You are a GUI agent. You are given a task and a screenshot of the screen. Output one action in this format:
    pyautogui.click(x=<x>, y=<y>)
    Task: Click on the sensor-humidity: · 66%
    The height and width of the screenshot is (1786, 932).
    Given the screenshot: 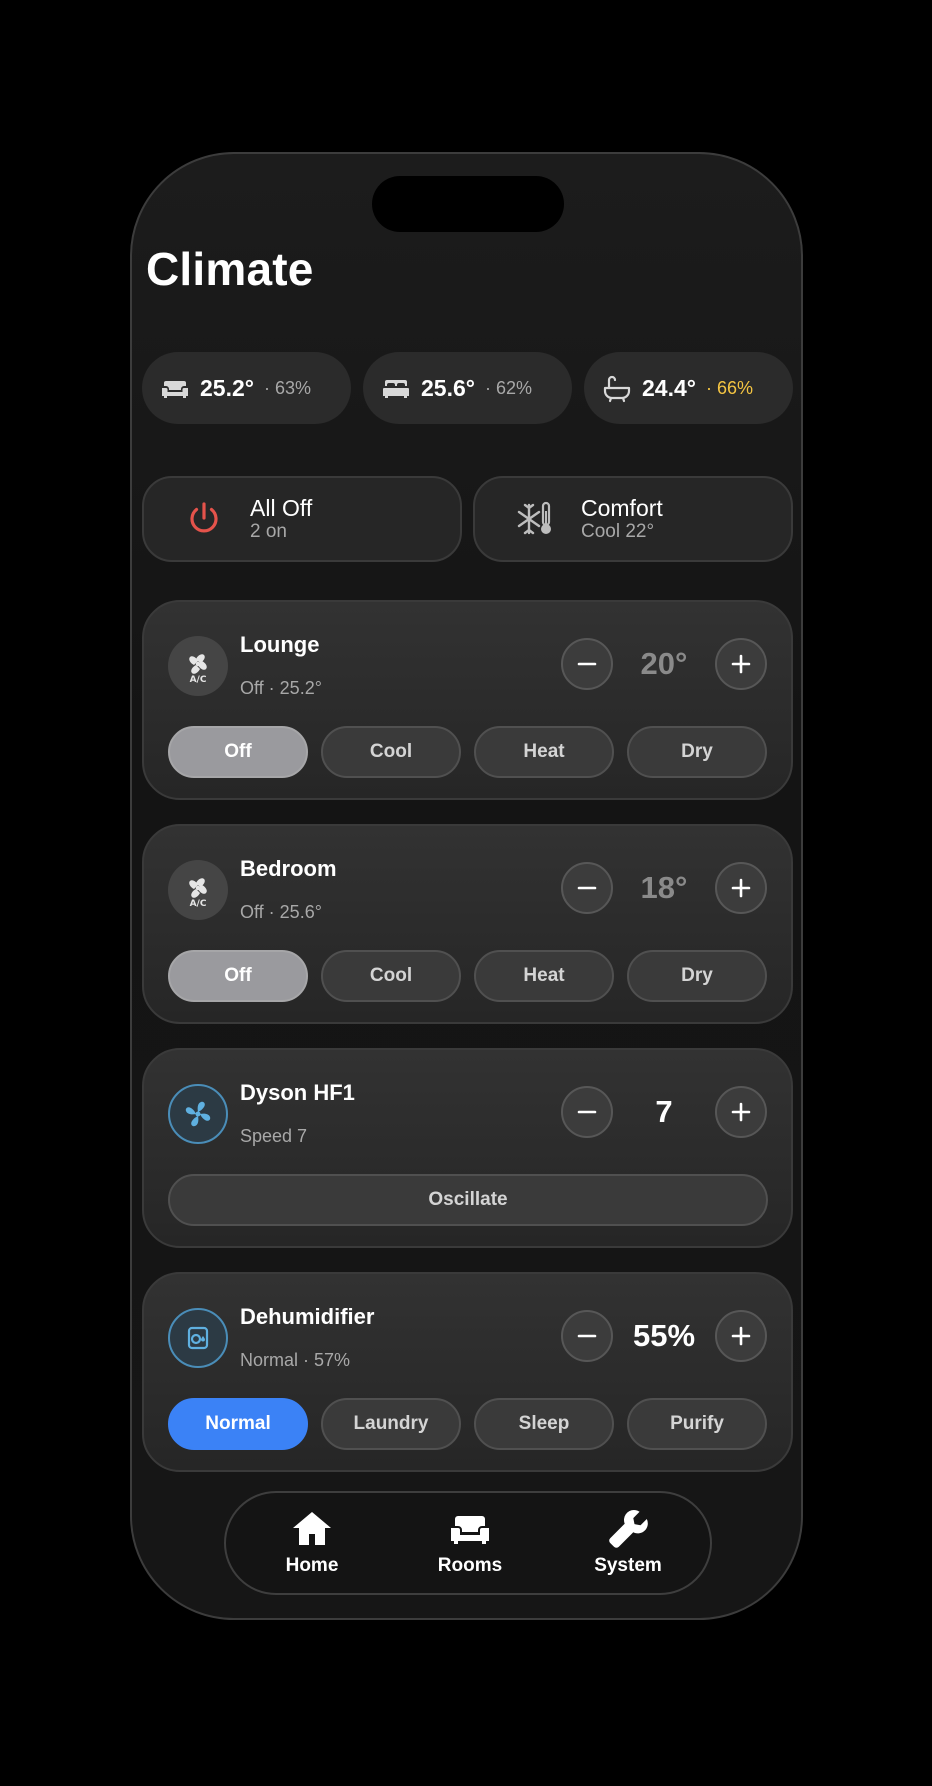 What is the action you would take?
    pyautogui.click(x=729, y=387)
    